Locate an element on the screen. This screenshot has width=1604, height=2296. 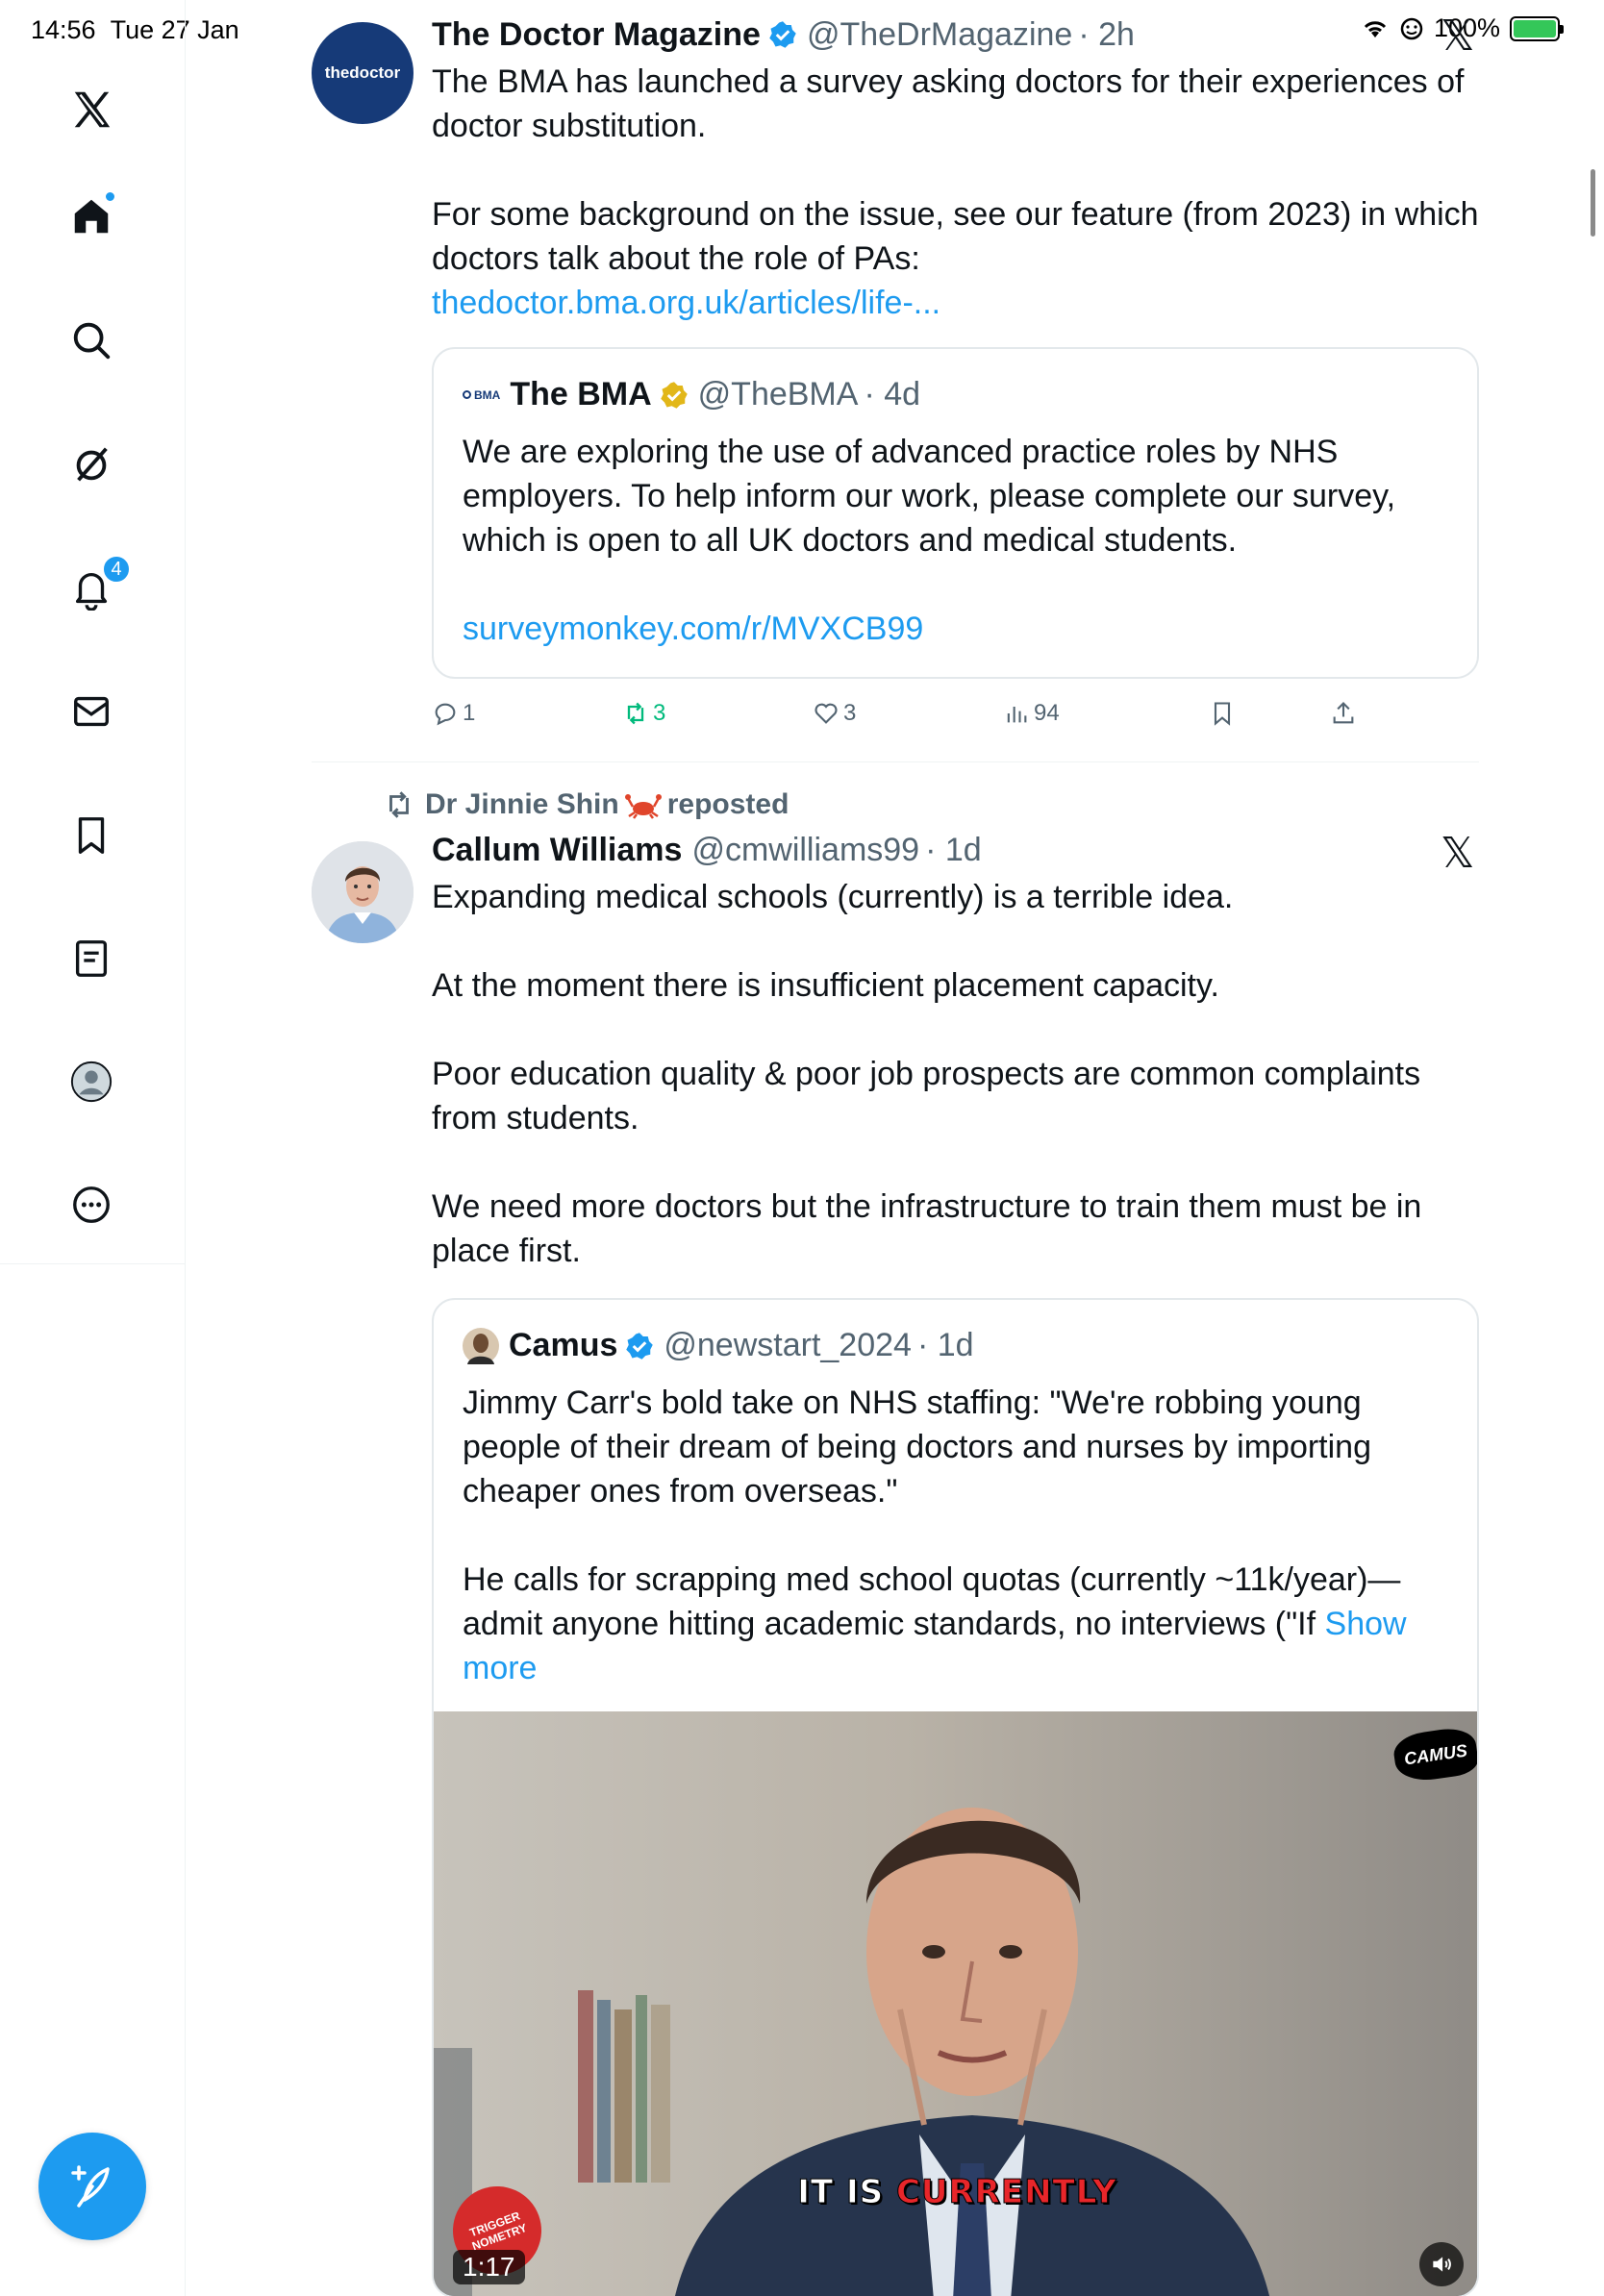
person-photo is located at coordinates (363, 892).